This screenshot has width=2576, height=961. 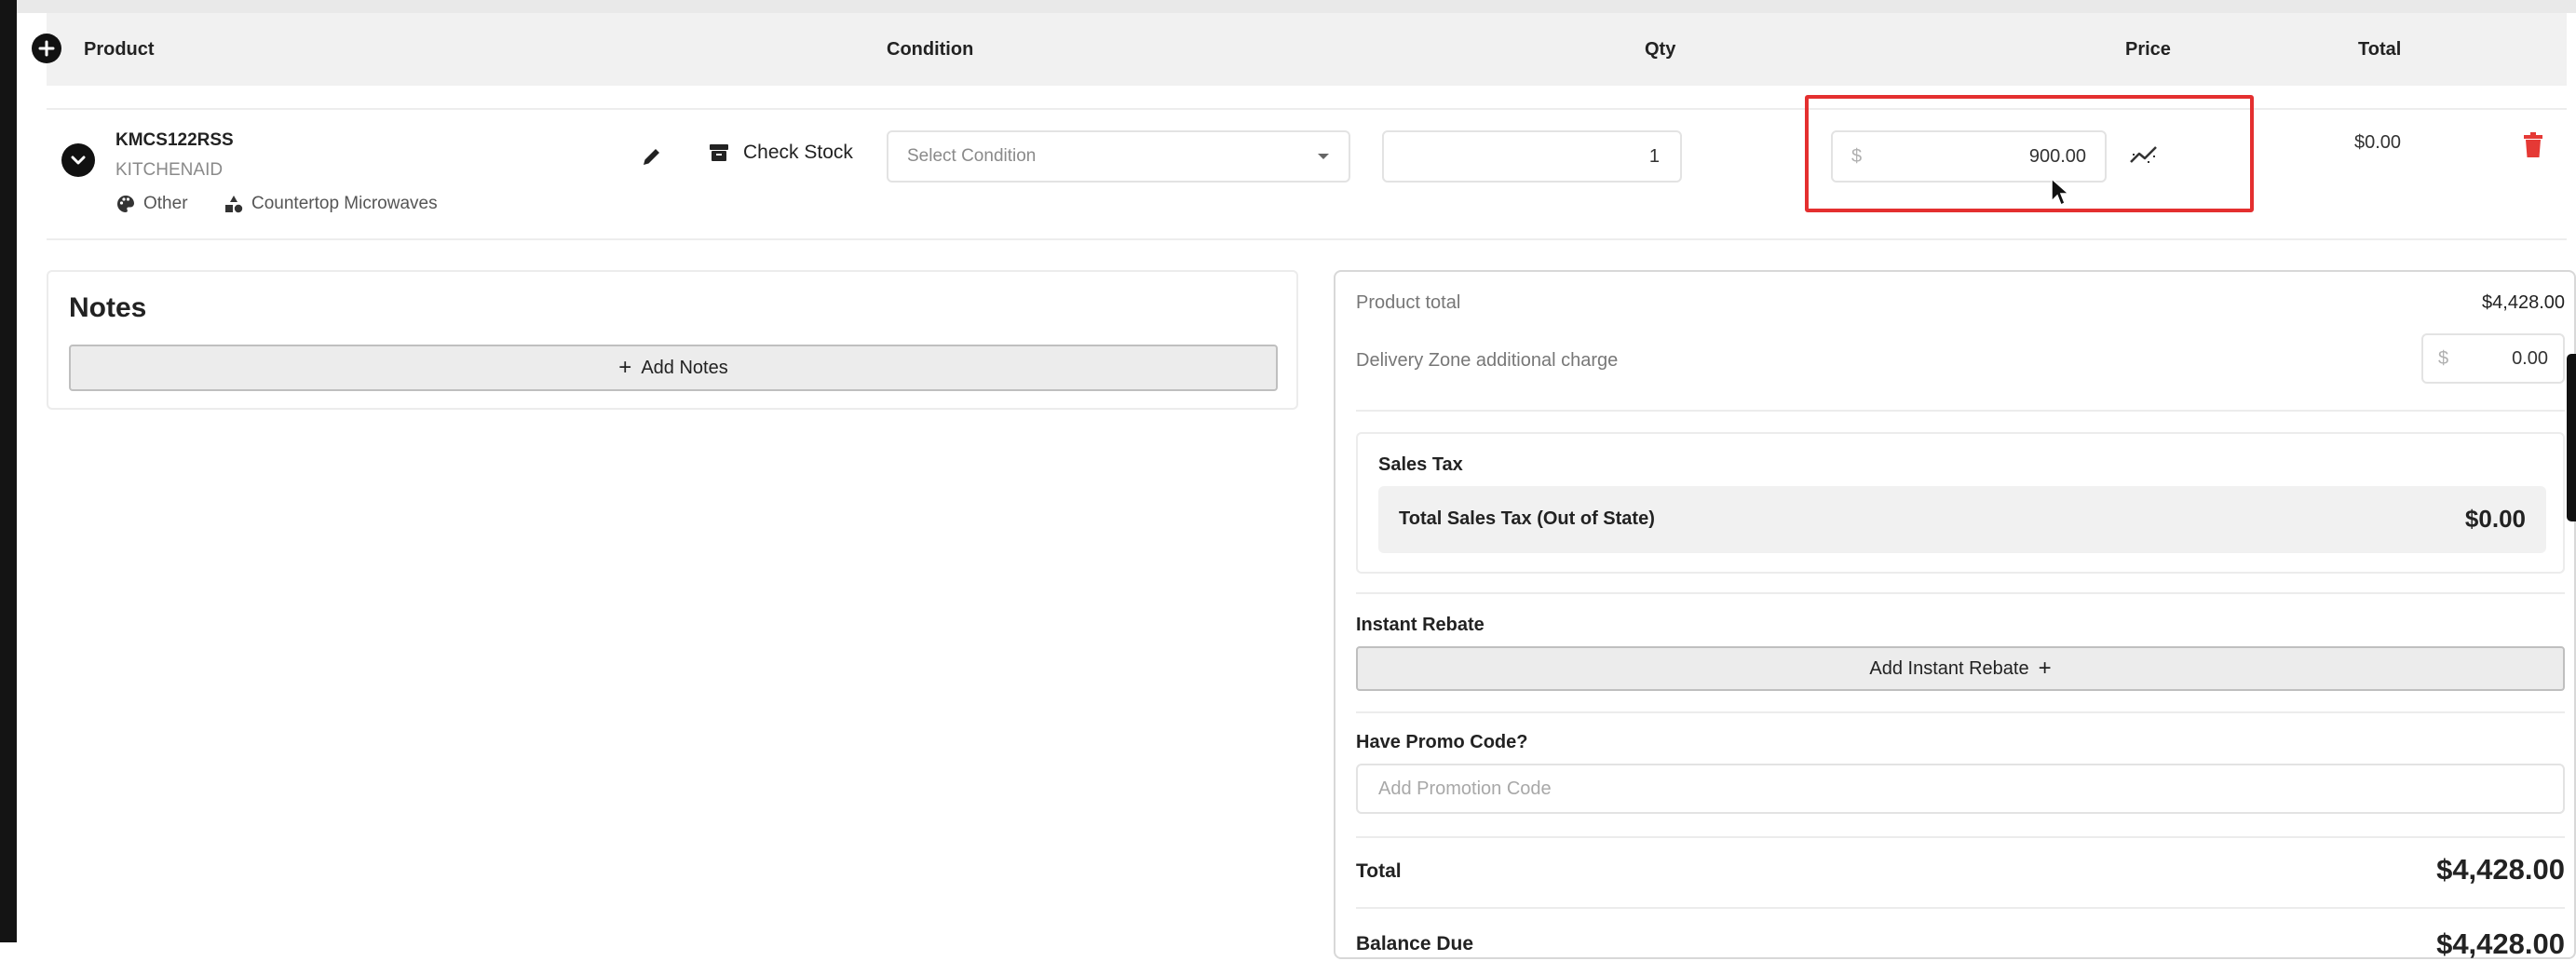 What do you see at coordinates (344, 203) in the screenshot?
I see `category-tag-label: Countertop Microwaves` at bounding box center [344, 203].